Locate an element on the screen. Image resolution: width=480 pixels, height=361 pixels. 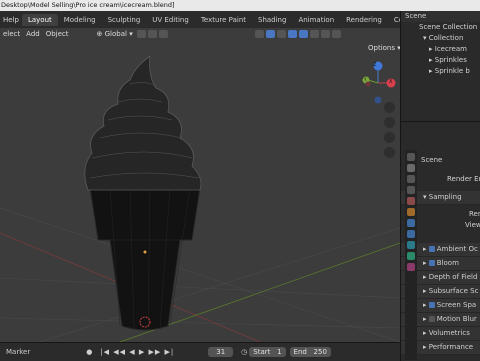
pivot-icon is located at coordinates (141, 34).